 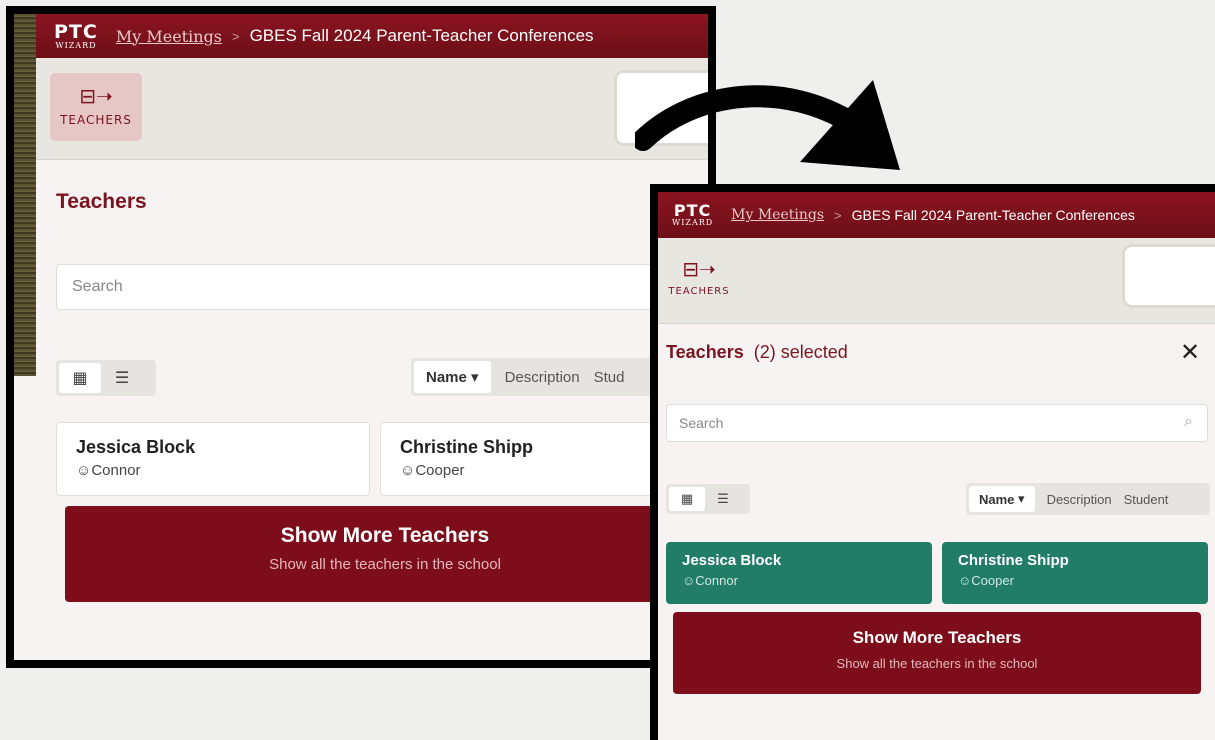 I want to click on sort-student: Student, so click(x=1146, y=499).